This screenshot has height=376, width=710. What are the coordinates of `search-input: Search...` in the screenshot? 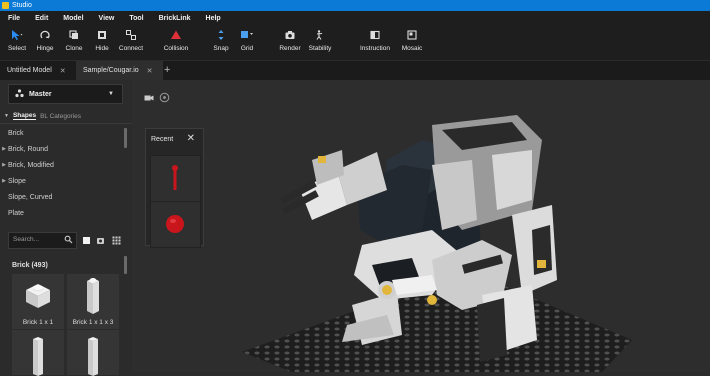 It's located at (42, 240).